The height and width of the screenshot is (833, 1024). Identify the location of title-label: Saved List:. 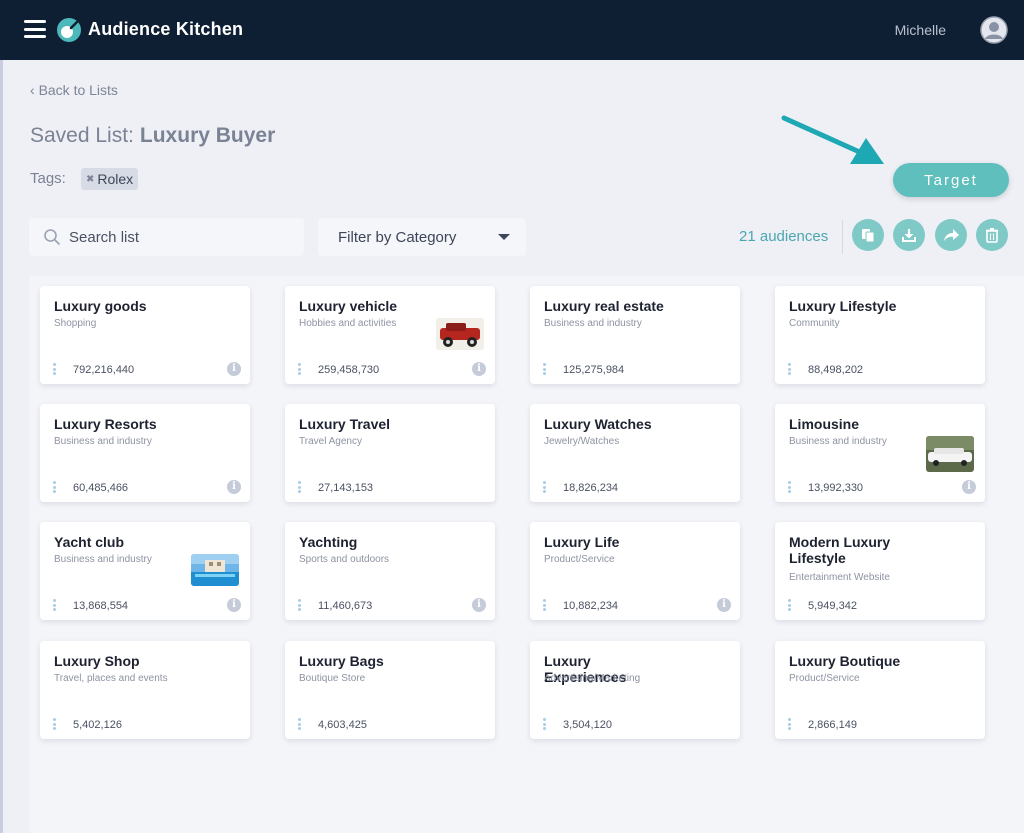
(82, 135).